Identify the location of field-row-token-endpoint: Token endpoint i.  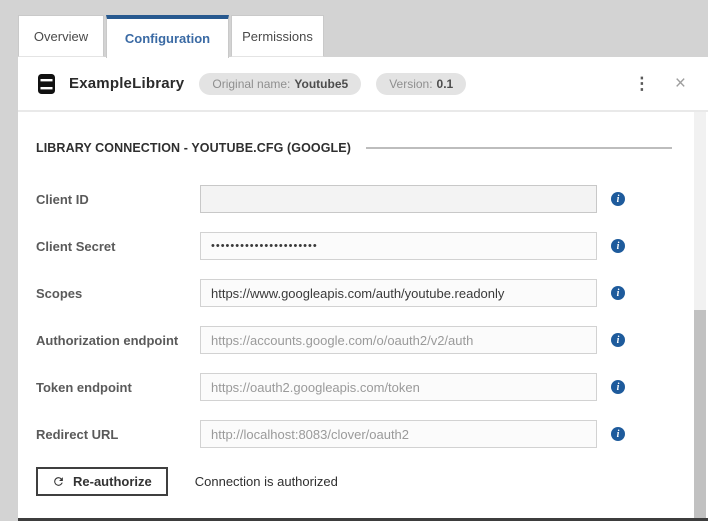
(372, 387).